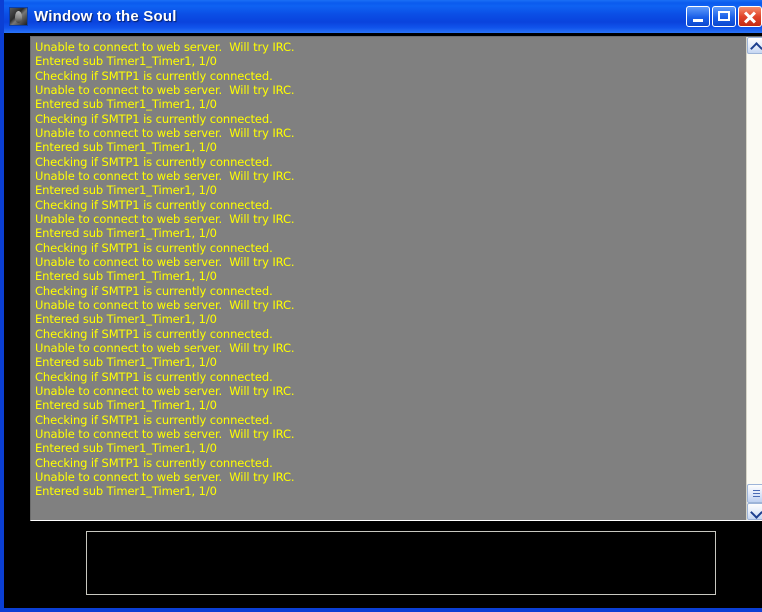  I want to click on grip-lines-icon, so click(756, 493).